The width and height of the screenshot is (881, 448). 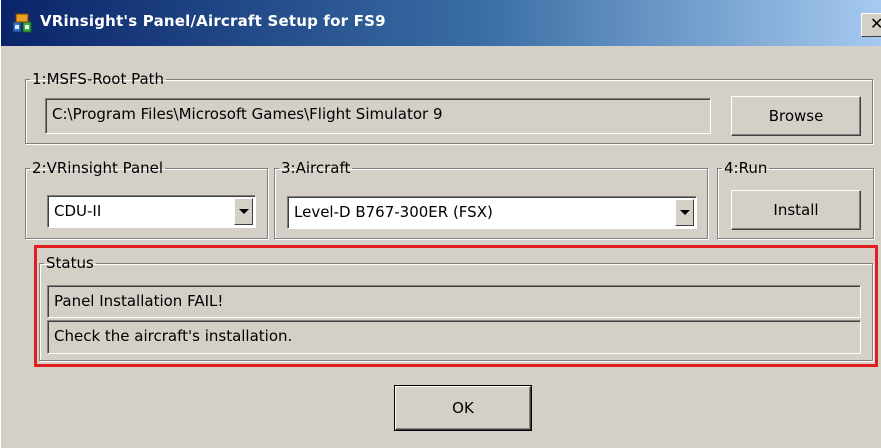 What do you see at coordinates (316, 168) in the screenshot?
I see `aircraft-legend: 3:Aircraft` at bounding box center [316, 168].